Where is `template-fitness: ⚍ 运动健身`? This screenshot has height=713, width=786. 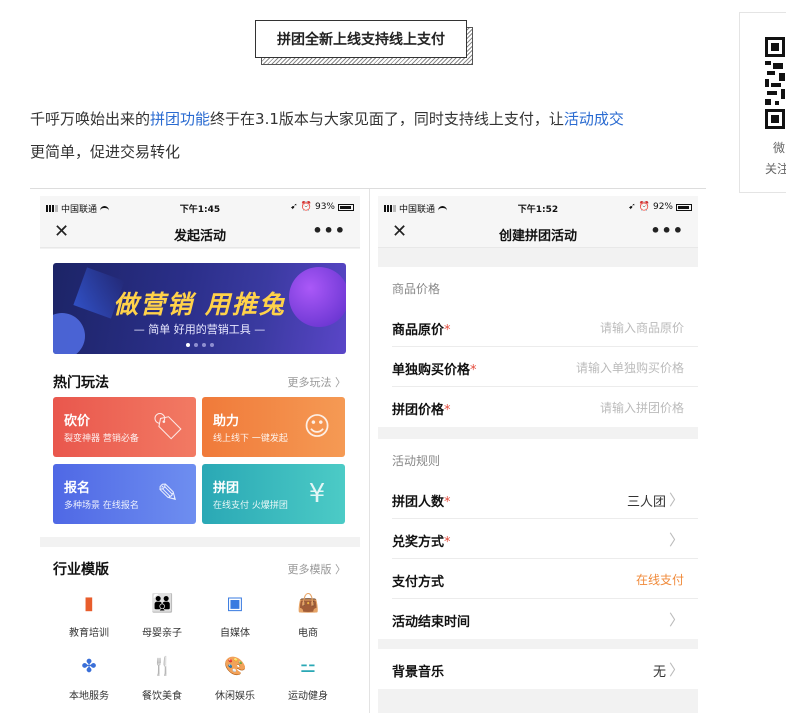
template-fitness: ⚍ 运动健身 is located at coordinates (308, 679).